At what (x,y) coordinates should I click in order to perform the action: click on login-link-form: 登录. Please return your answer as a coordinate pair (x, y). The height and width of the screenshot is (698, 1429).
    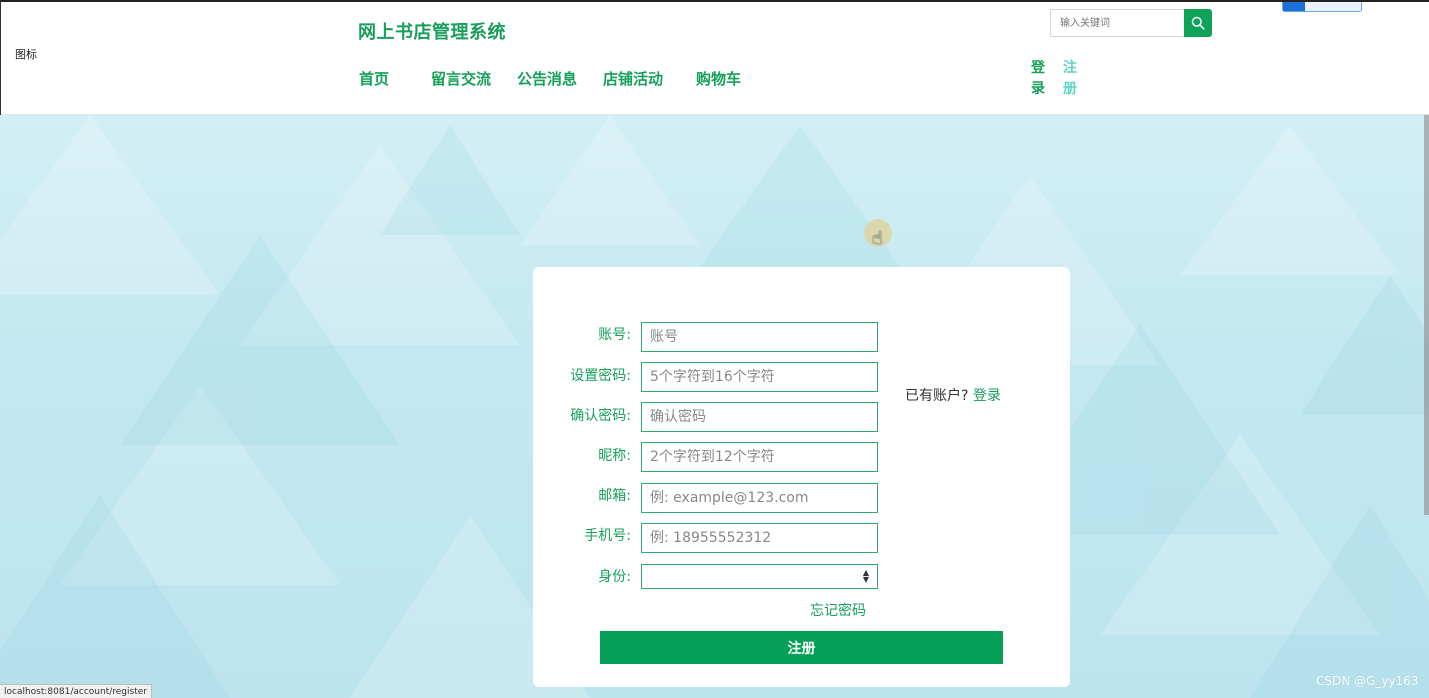
    Looking at the image, I should click on (987, 396).